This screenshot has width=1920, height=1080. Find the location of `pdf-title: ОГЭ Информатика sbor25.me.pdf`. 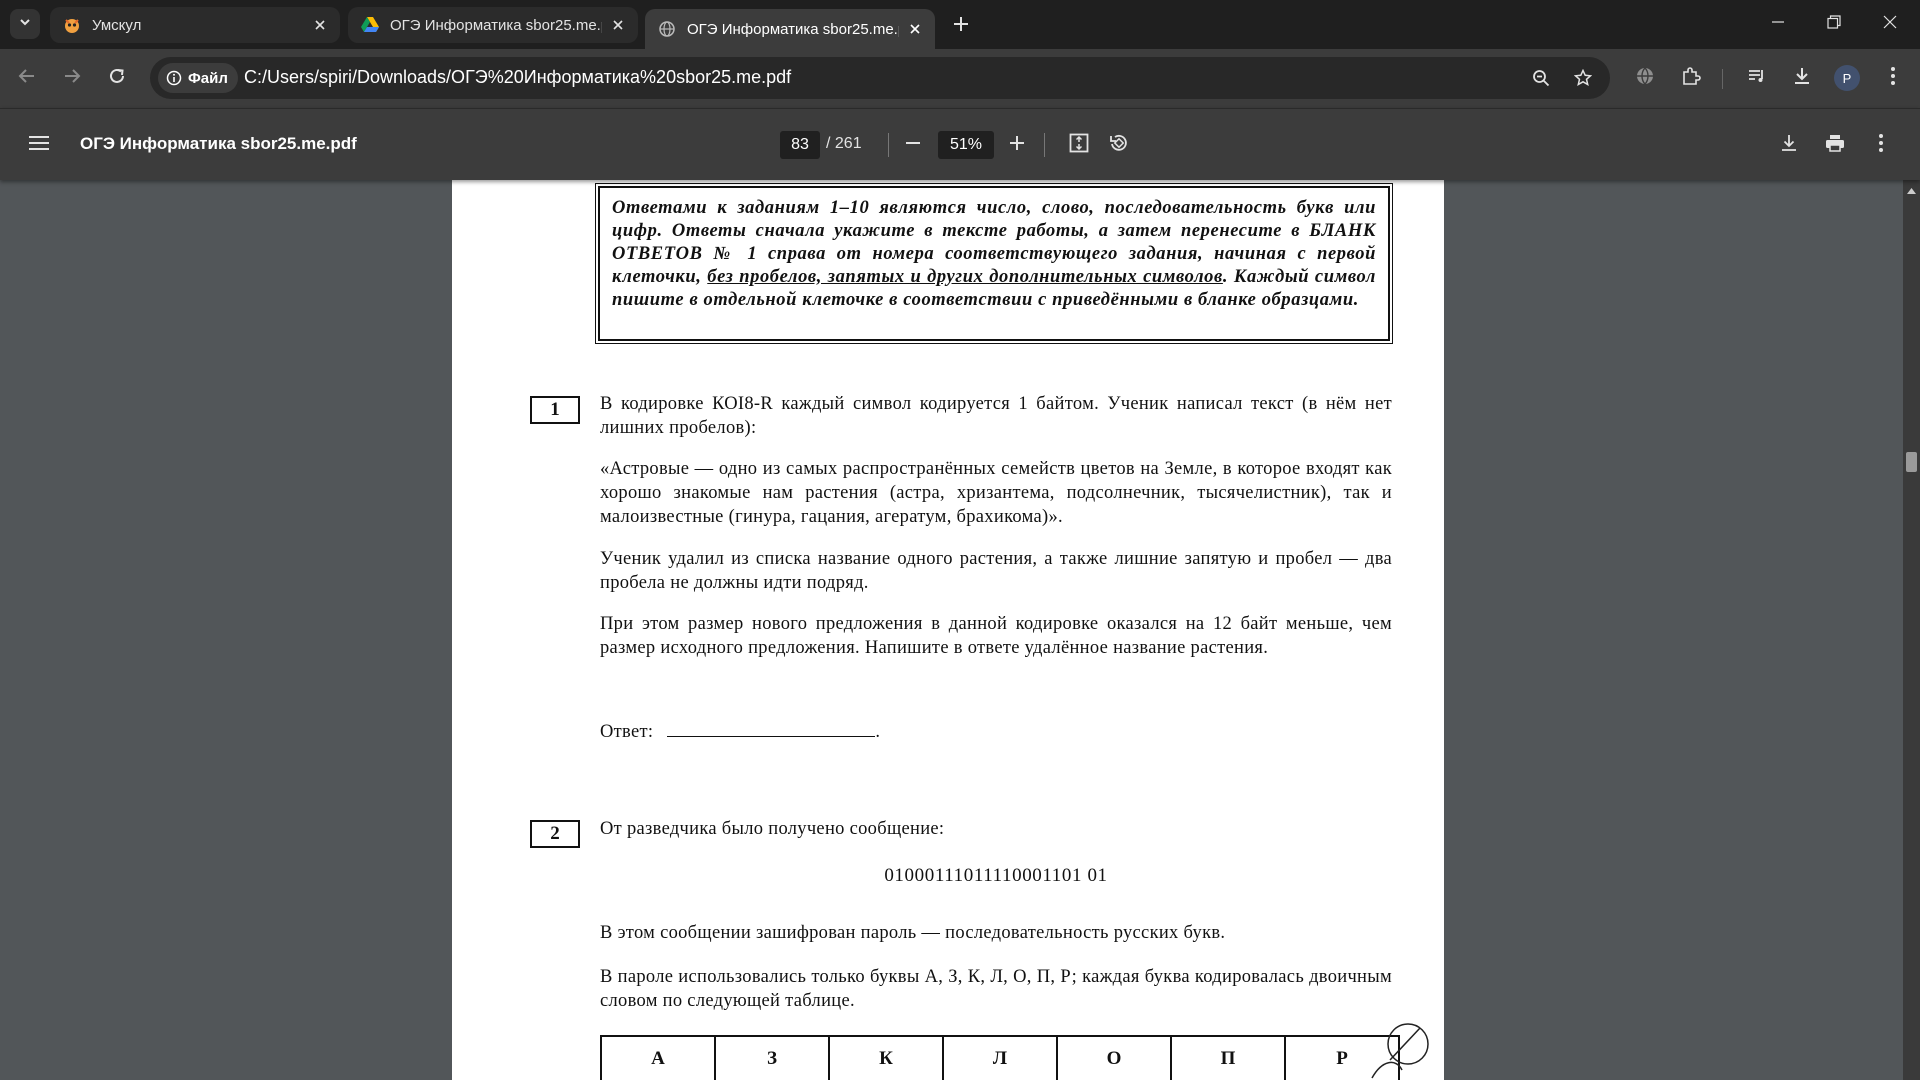

pdf-title: ОГЭ Информатика sbor25.me.pdf is located at coordinates (218, 143).